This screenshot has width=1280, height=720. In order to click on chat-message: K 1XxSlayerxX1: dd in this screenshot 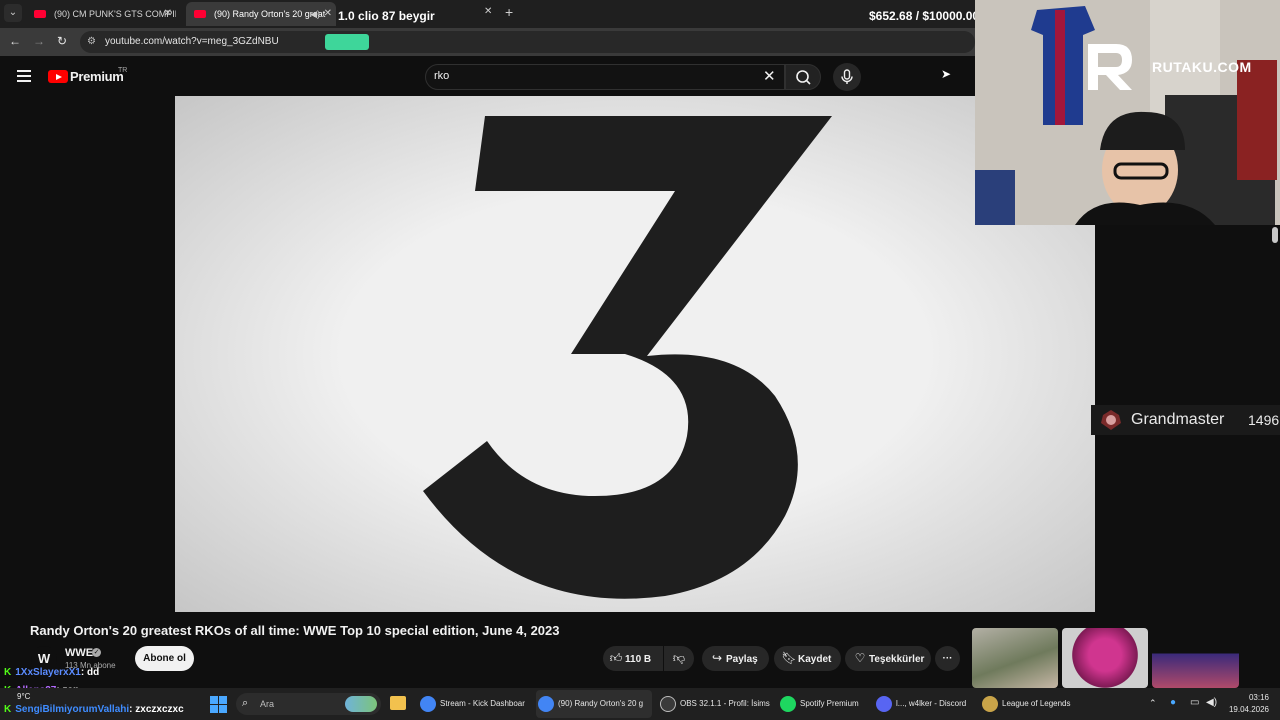, I will do `click(51, 672)`.